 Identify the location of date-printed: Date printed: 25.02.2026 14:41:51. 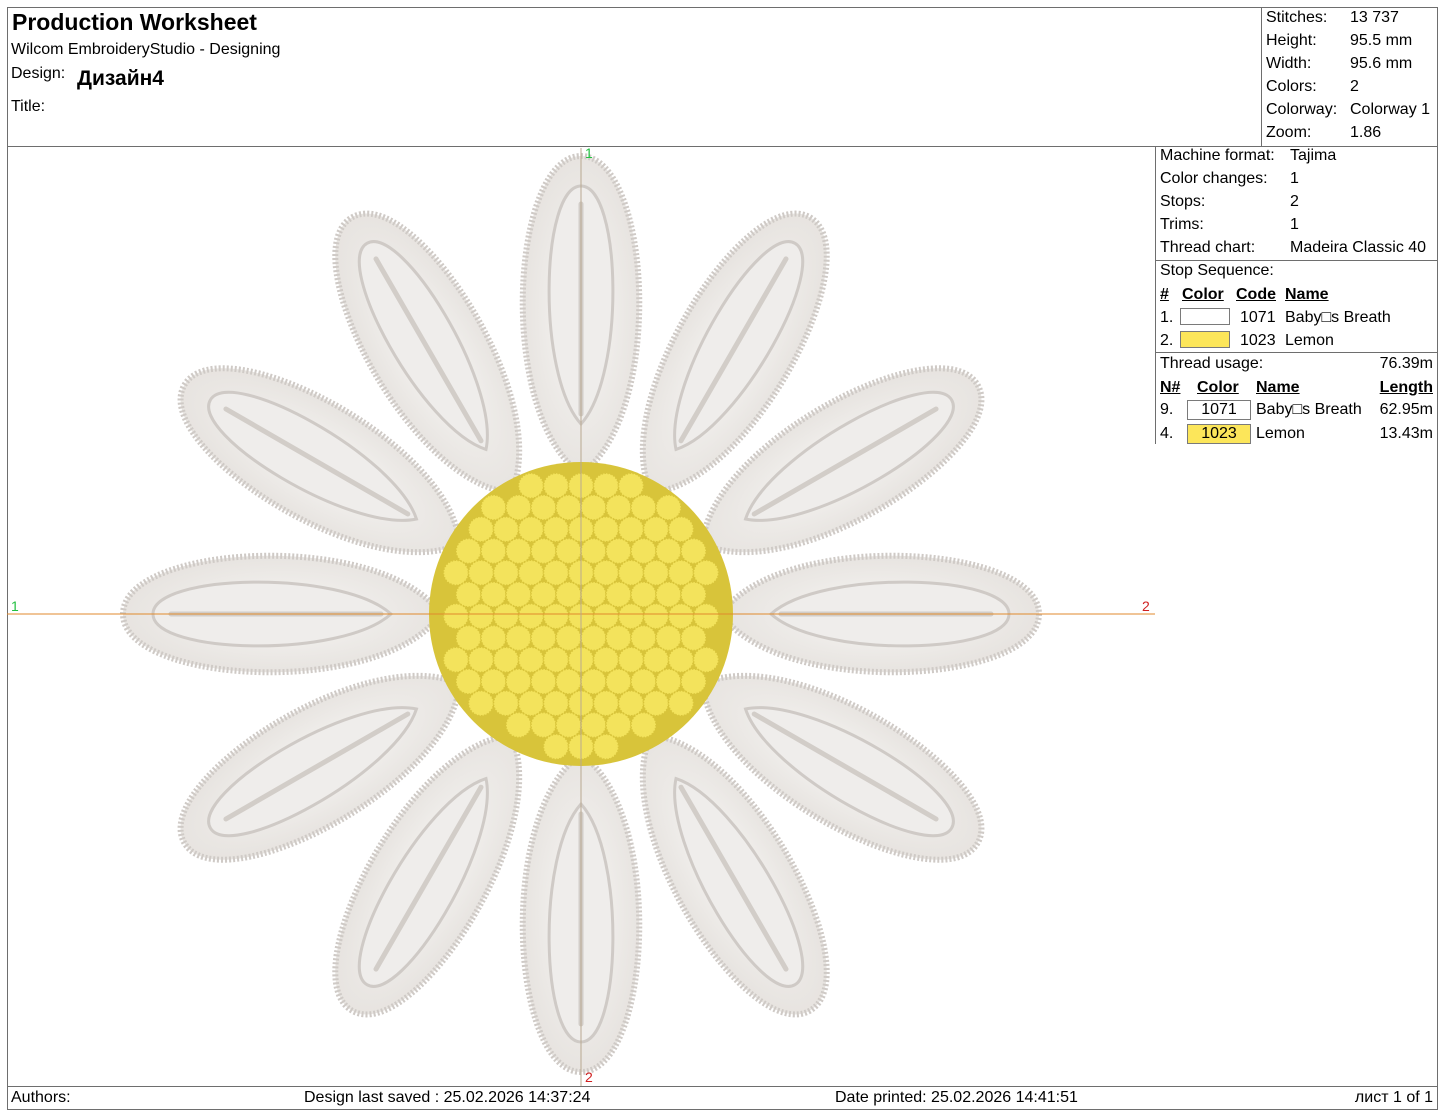
(956, 1097).